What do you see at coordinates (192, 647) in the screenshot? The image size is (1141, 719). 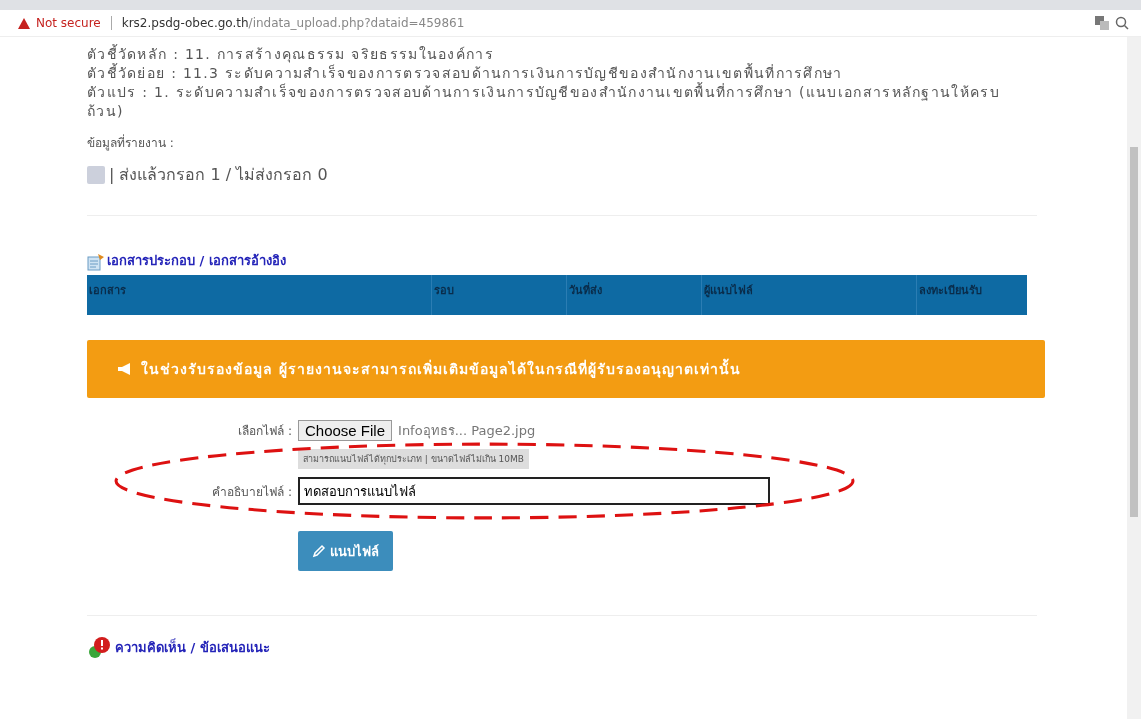 I see `section-title: ความคิดเห็น / ข้อเสนอแนะ` at bounding box center [192, 647].